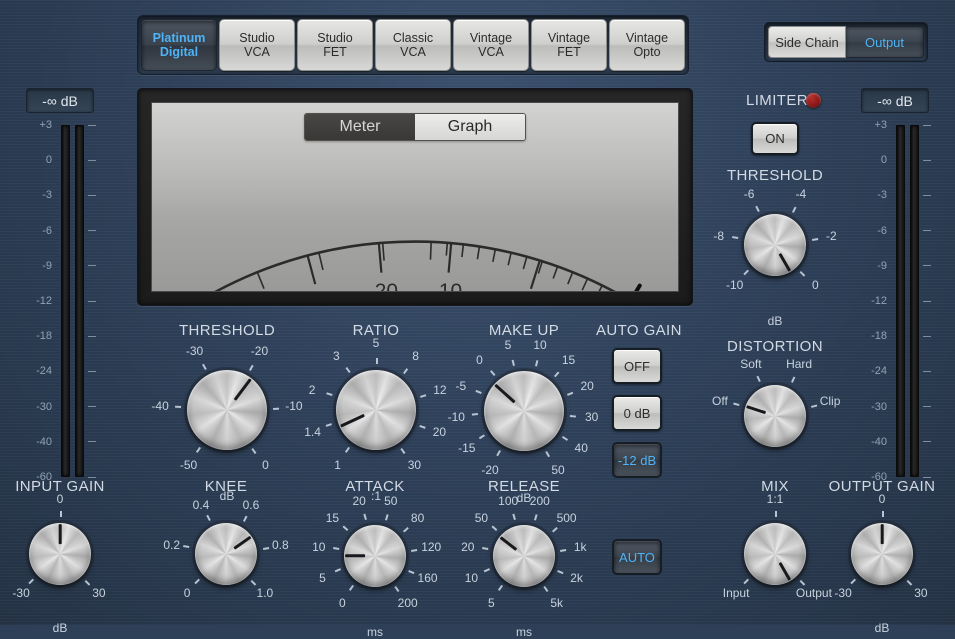 The height and width of the screenshot is (639, 955). Describe the element at coordinates (895, 195) in the screenshot. I see `output-meter-tick: -3` at that location.